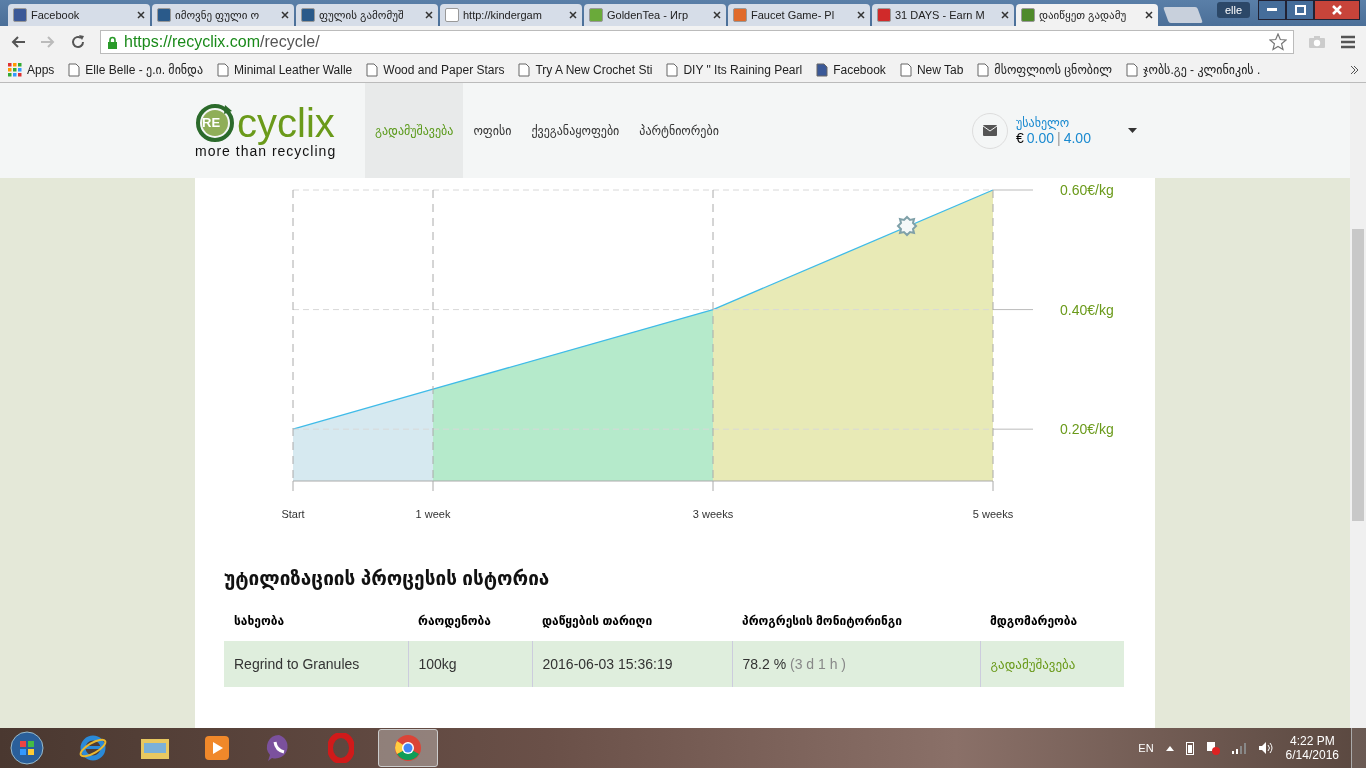  I want to click on star-icon, so click(1278, 42).